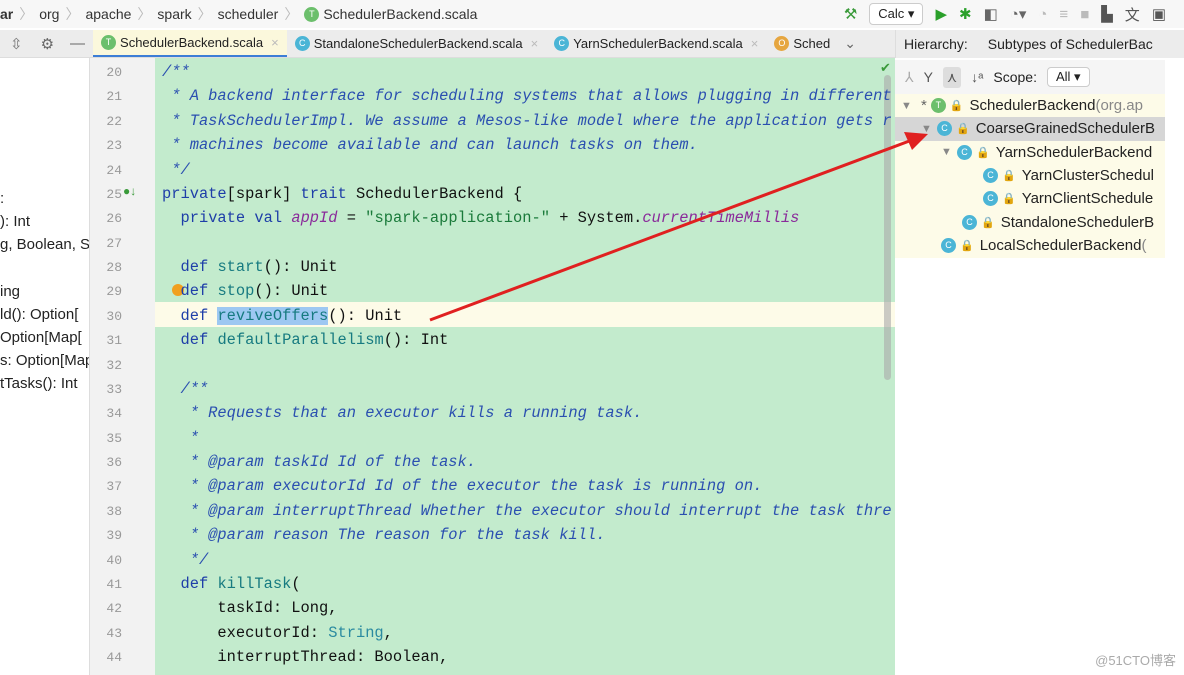 Image resolution: width=1184 pixels, height=675 pixels. I want to click on arrow-line, so click(671, 230).